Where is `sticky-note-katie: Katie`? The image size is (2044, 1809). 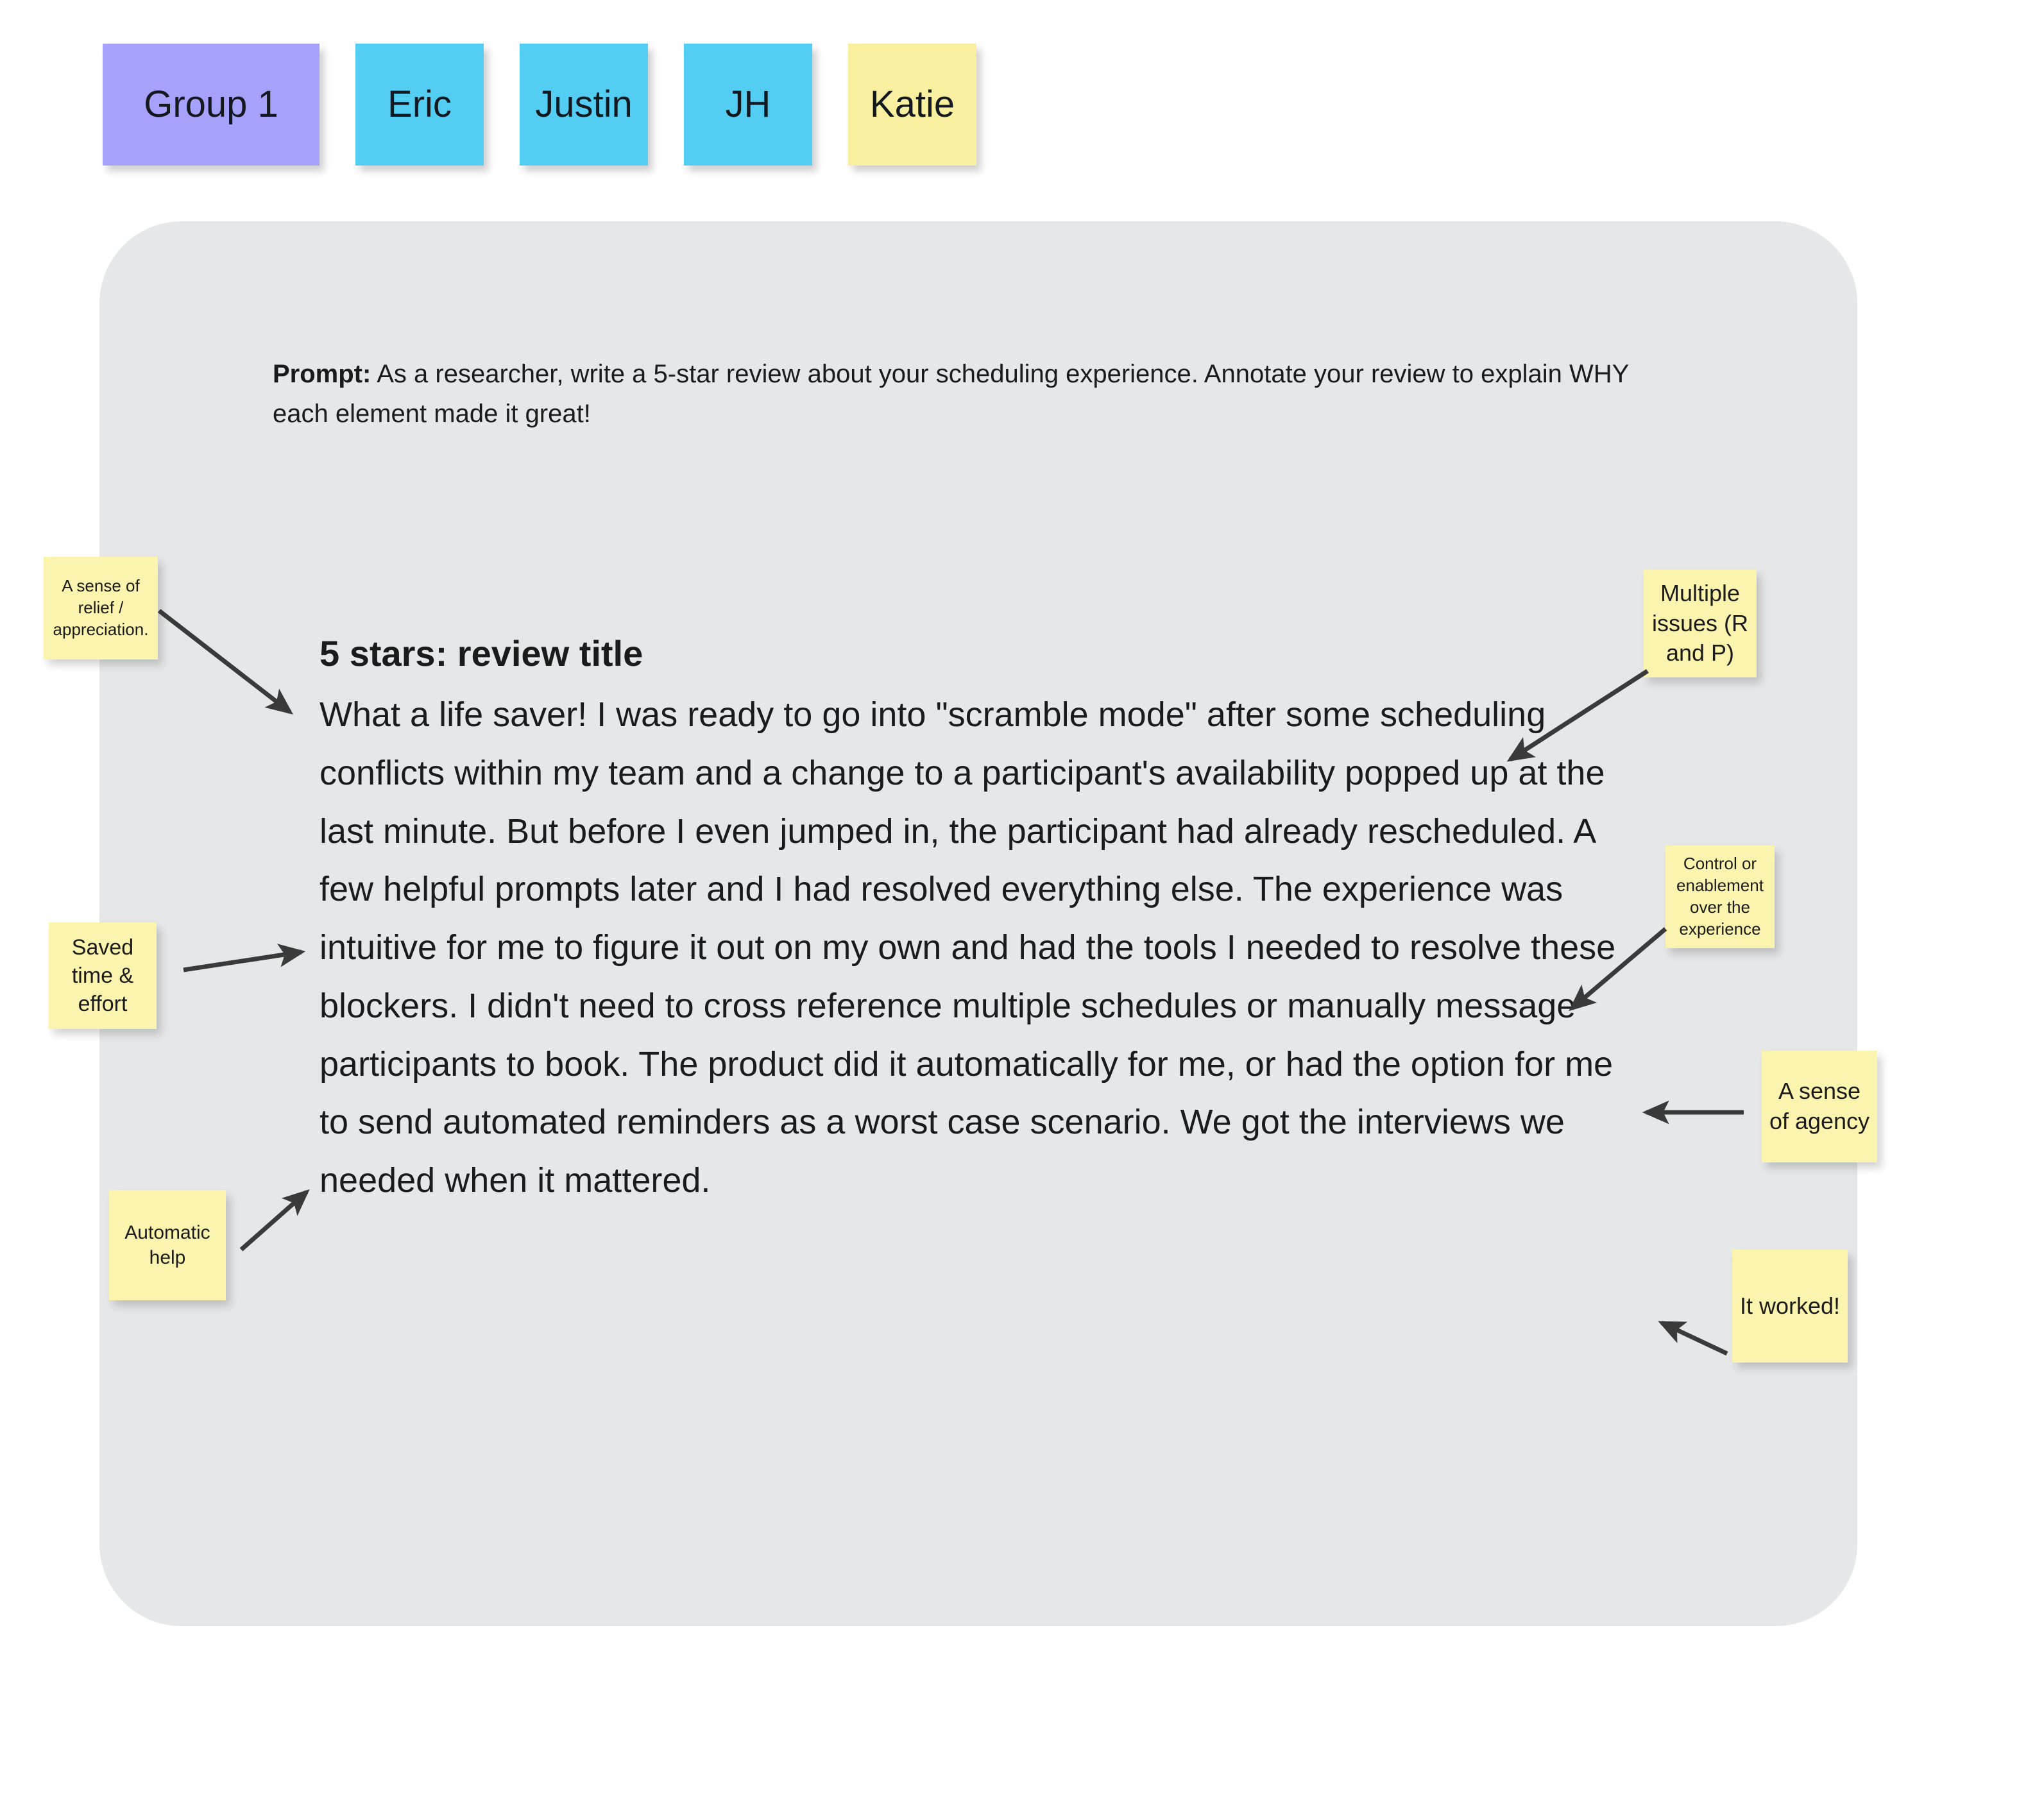
sticky-note-katie: Katie is located at coordinates (912, 105).